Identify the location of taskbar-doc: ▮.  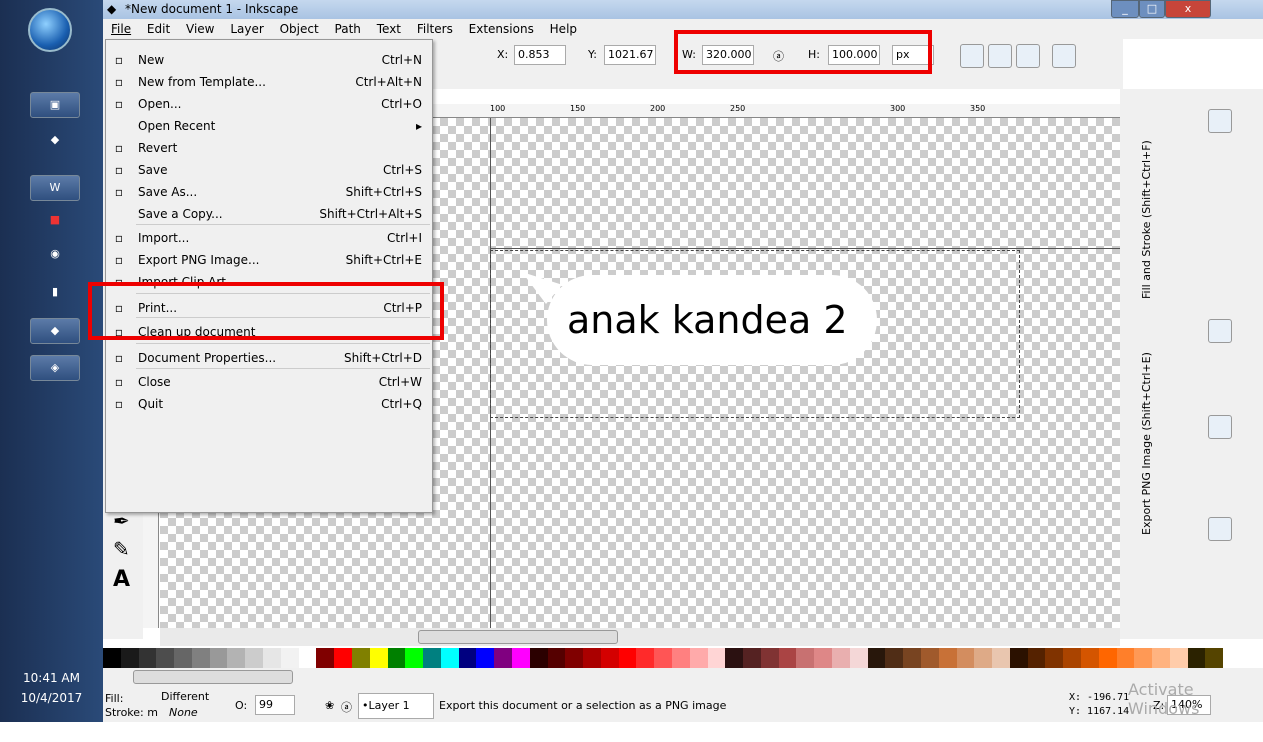
(55, 293).